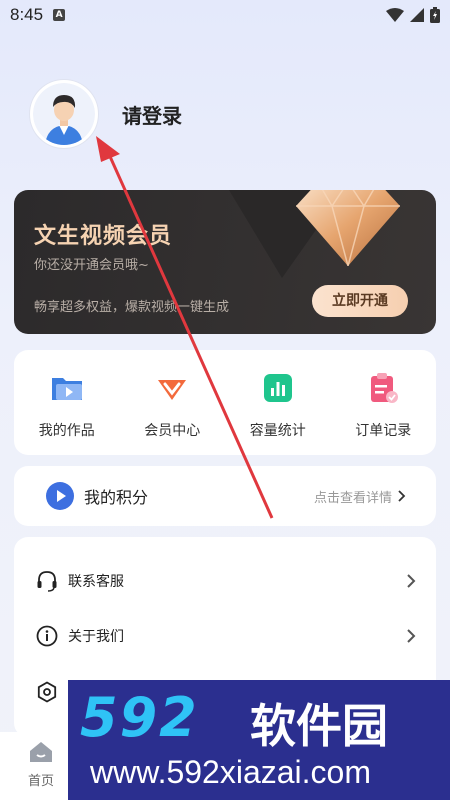 The image size is (450, 800). Describe the element at coordinates (59, 15) in the screenshot. I see `notification-icon: A` at that location.